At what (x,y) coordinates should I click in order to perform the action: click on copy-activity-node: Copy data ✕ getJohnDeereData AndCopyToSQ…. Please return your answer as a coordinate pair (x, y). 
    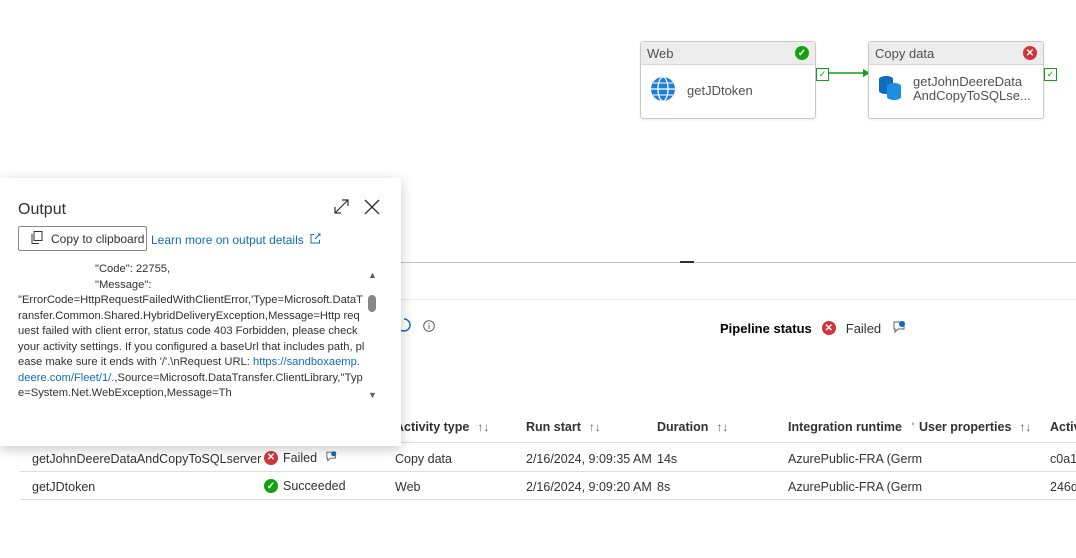
    Looking at the image, I should click on (956, 80).